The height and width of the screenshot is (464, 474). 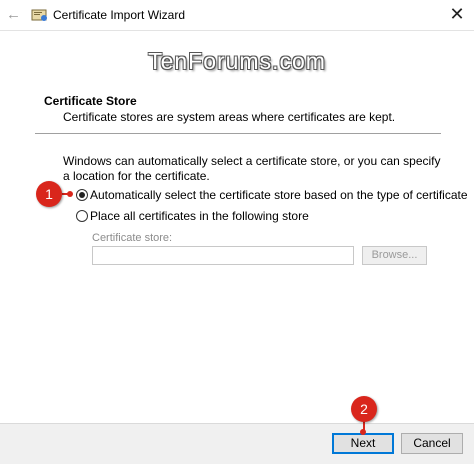 I want to click on watermark: TenForums.com, so click(x=237, y=61).